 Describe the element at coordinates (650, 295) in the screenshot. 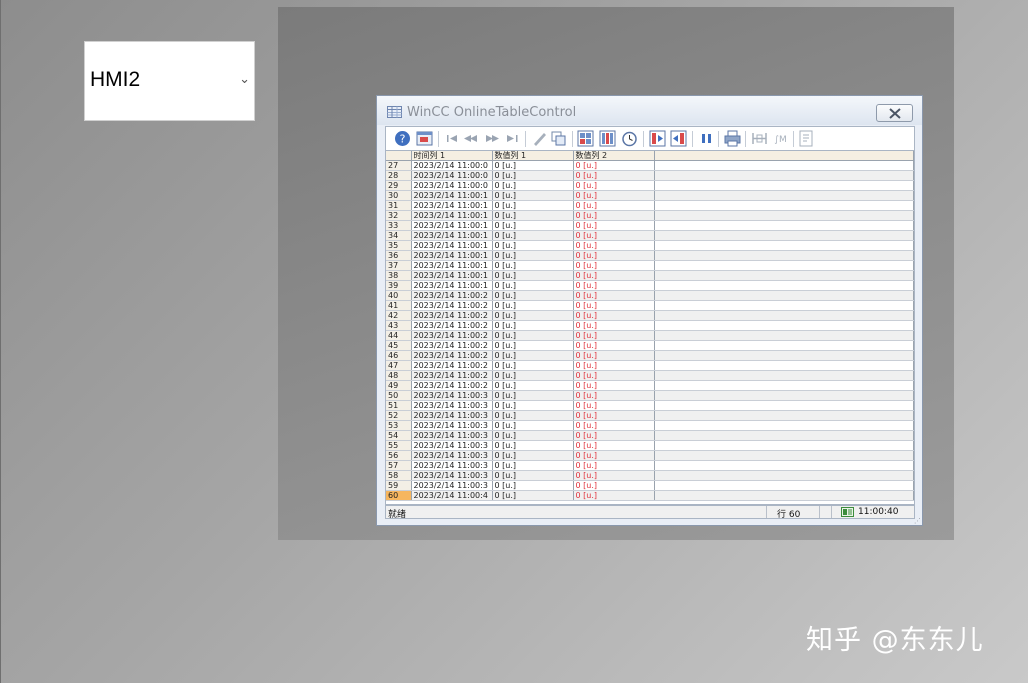

I see `table-row: 40 2023/2/14 11:00:2 0 [u.] 0 [u.]` at that location.